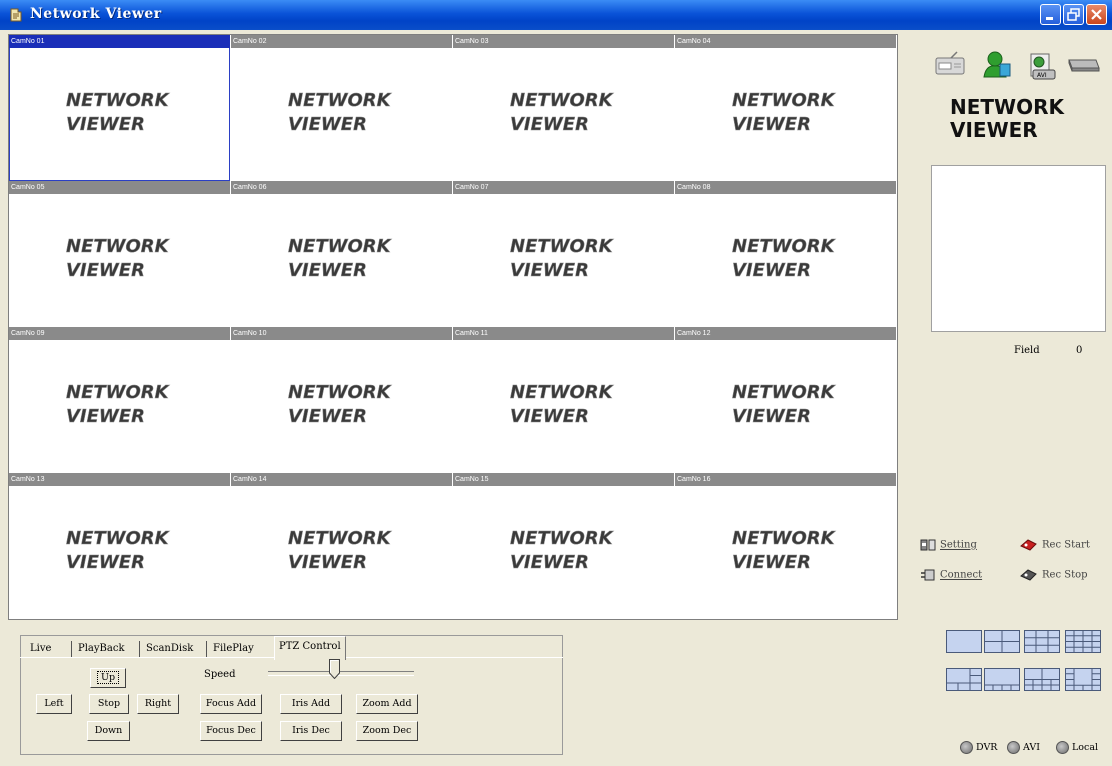 The height and width of the screenshot is (766, 1112). Describe the element at coordinates (119, 400) in the screenshot. I see `camera-cell: CamNo 09 NETWORK VIEWER` at that location.